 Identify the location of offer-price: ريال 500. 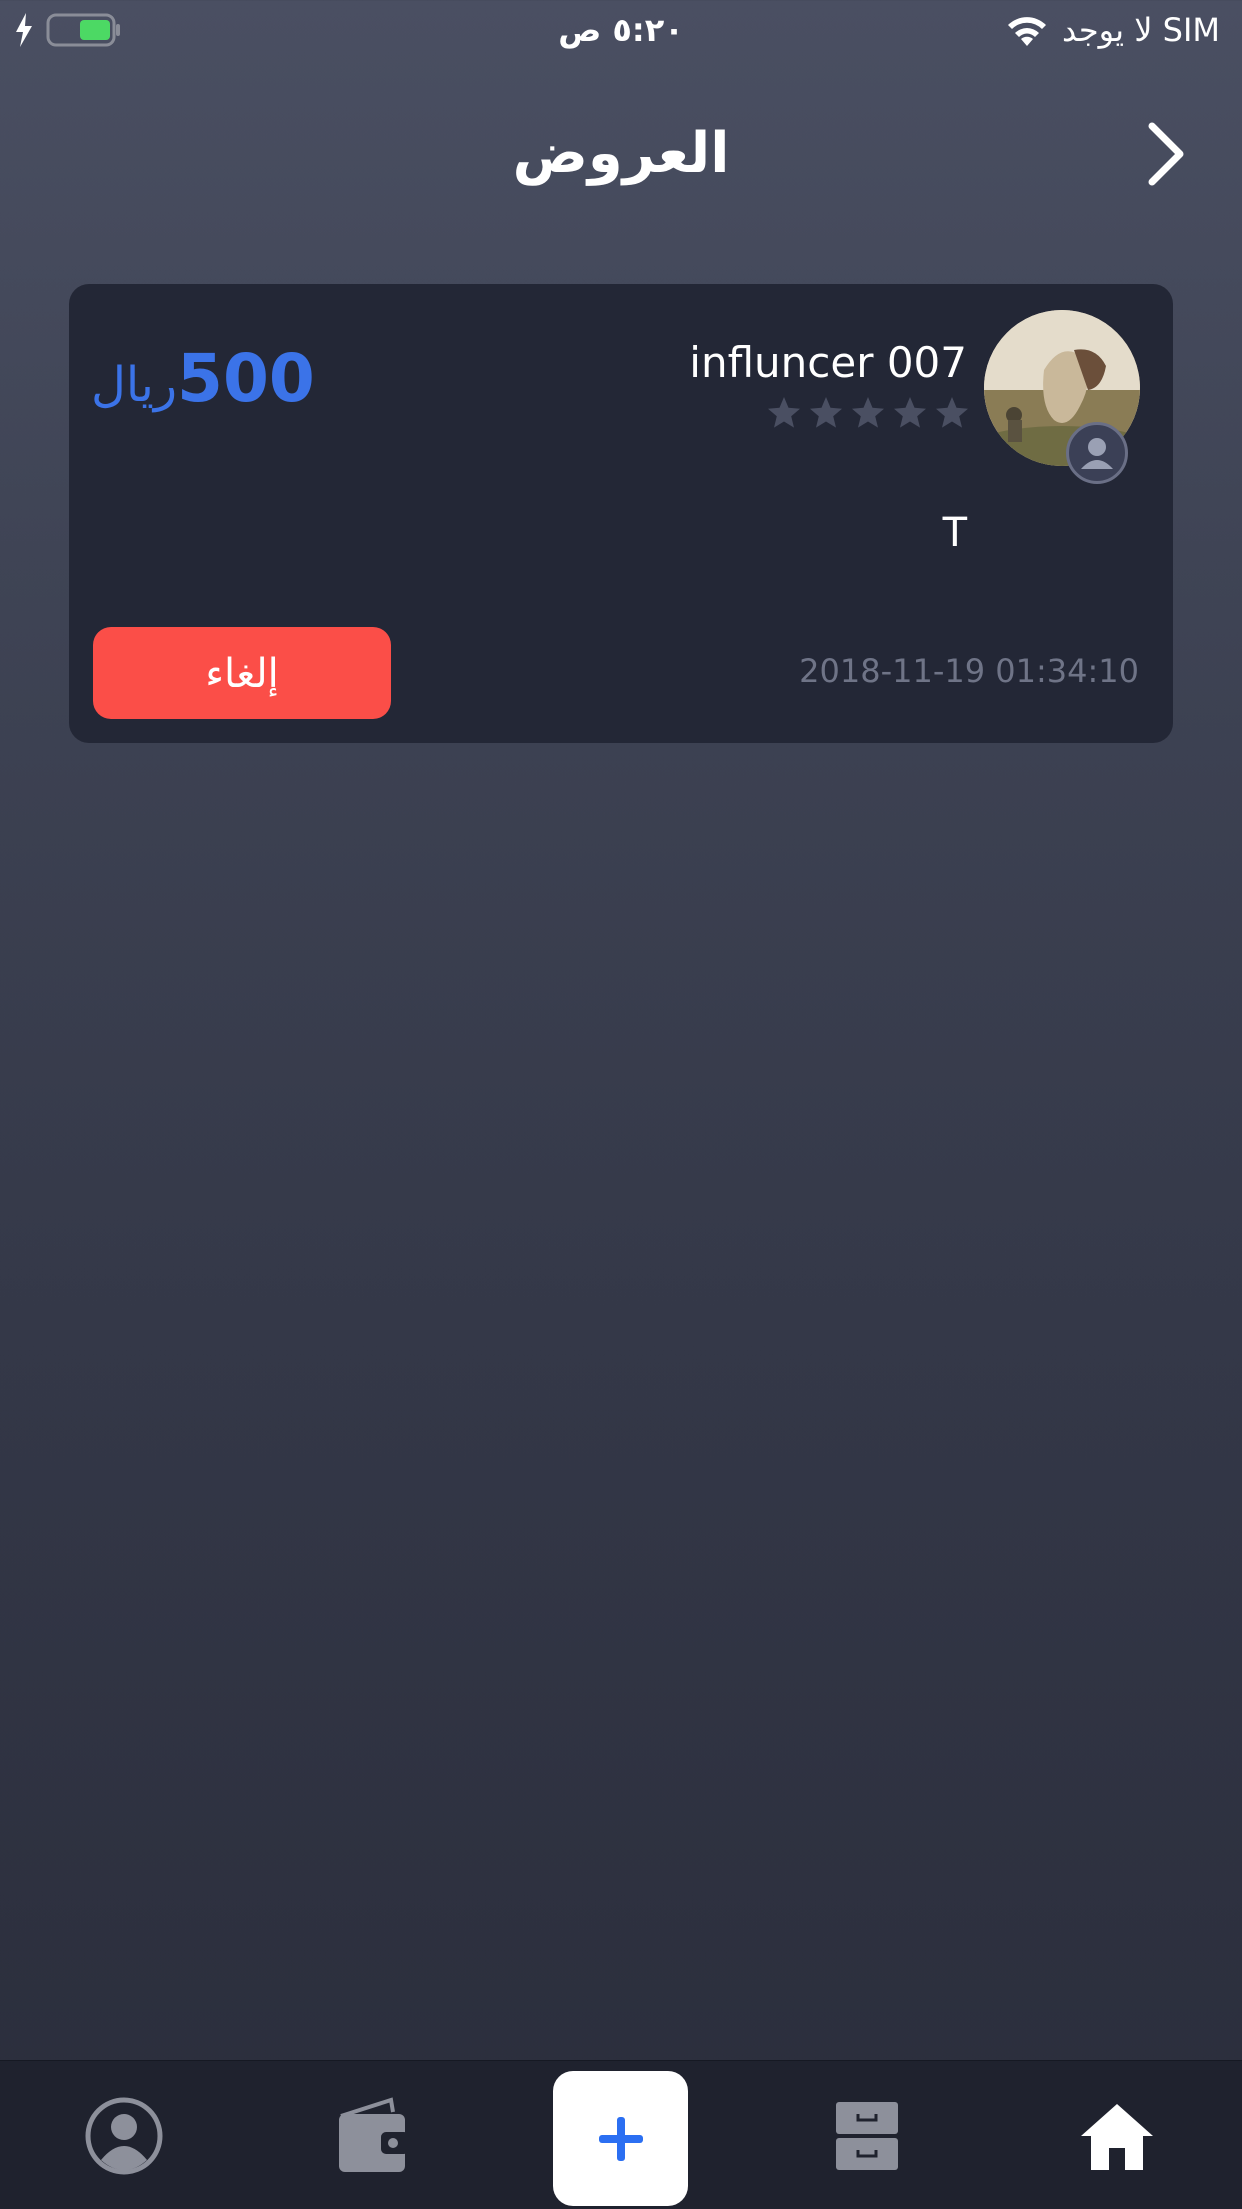
(203, 382).